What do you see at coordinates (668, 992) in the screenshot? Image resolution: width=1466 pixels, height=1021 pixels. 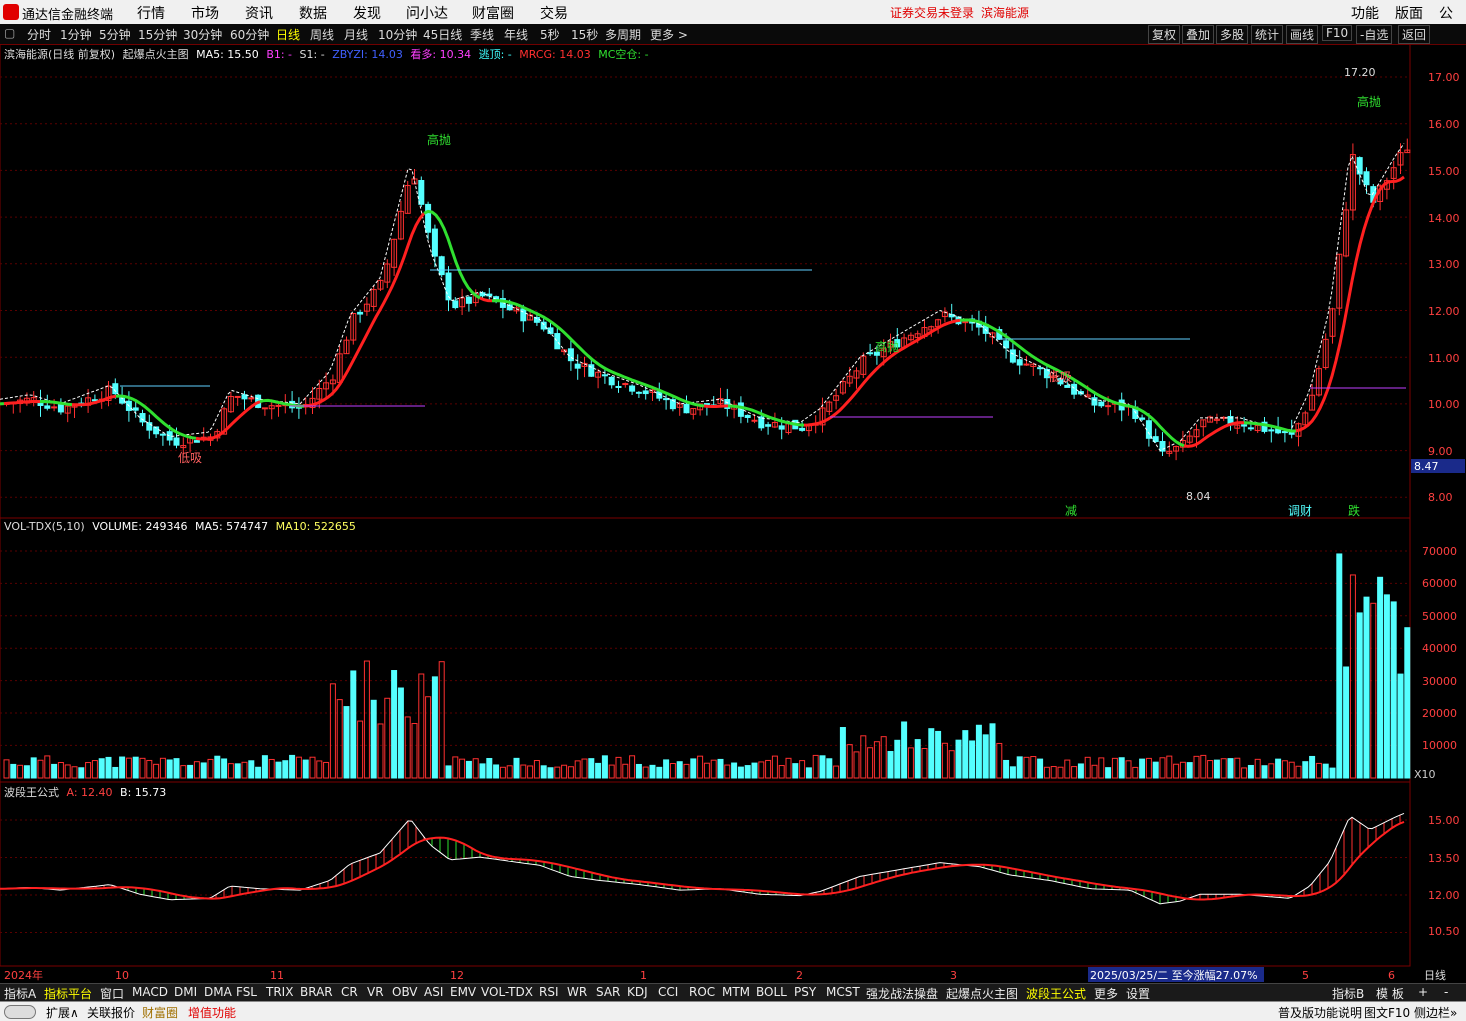 I see `tab-cci: CCI` at bounding box center [668, 992].